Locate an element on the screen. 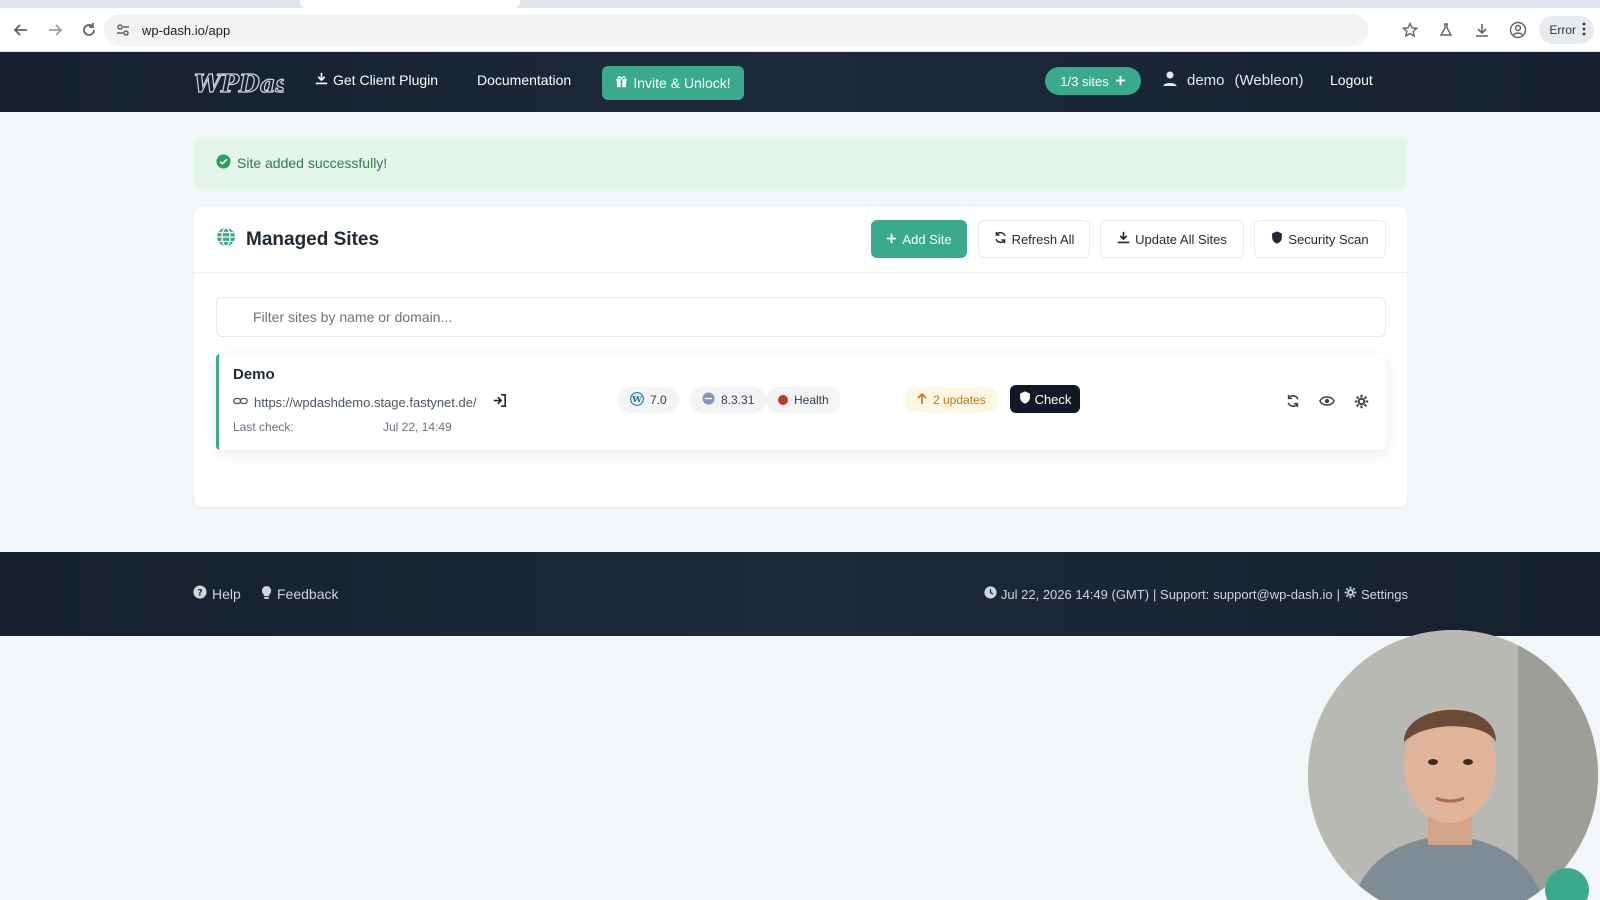 The image size is (1600, 900). invite-label: Invite & Unlock! is located at coordinates (682, 83).